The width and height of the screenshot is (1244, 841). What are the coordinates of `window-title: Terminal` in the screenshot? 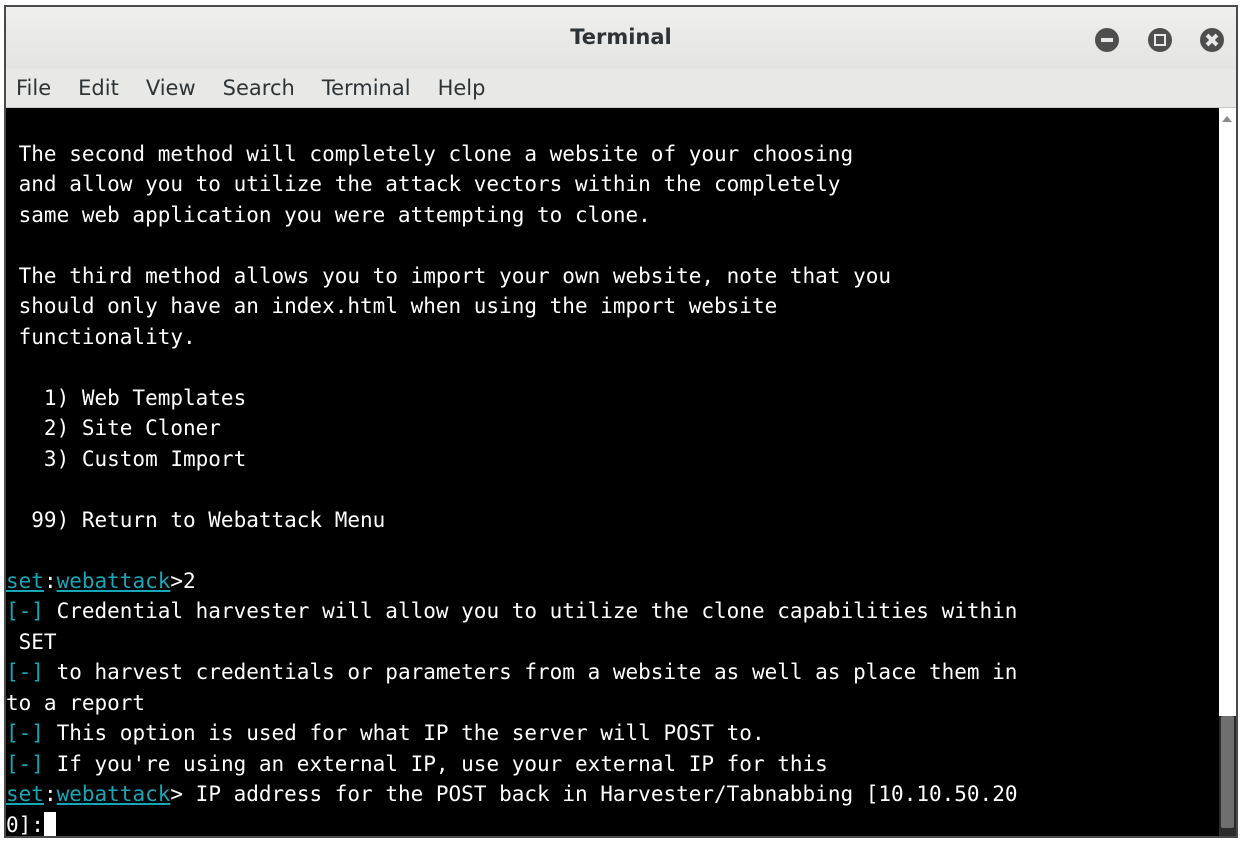 It's located at (621, 37).